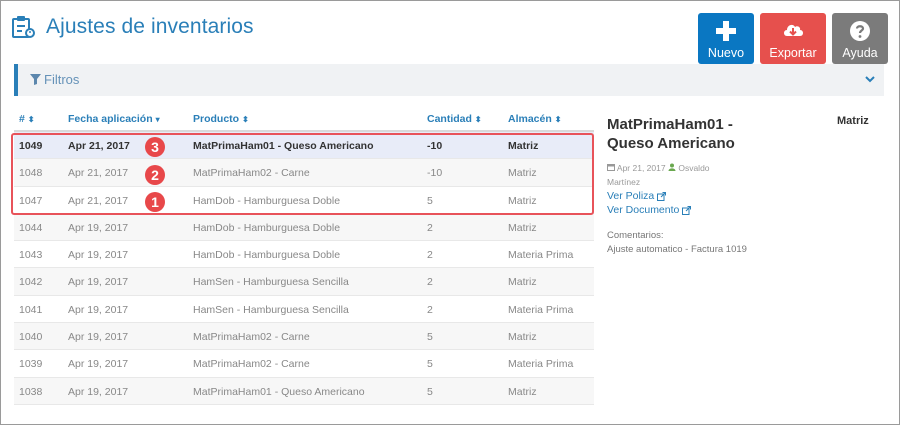 The height and width of the screenshot is (425, 900). Describe the element at coordinates (860, 31) in the screenshot. I see `question-icon` at that location.